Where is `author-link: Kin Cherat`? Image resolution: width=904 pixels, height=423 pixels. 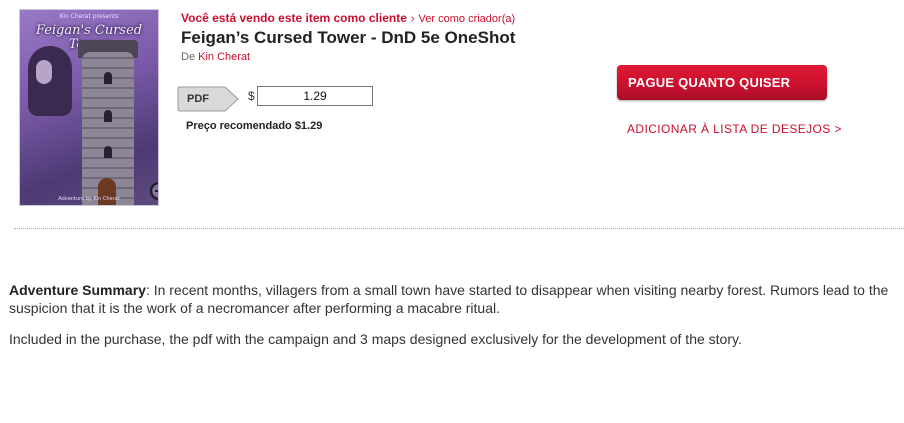
author-link: Kin Cherat is located at coordinates (224, 57).